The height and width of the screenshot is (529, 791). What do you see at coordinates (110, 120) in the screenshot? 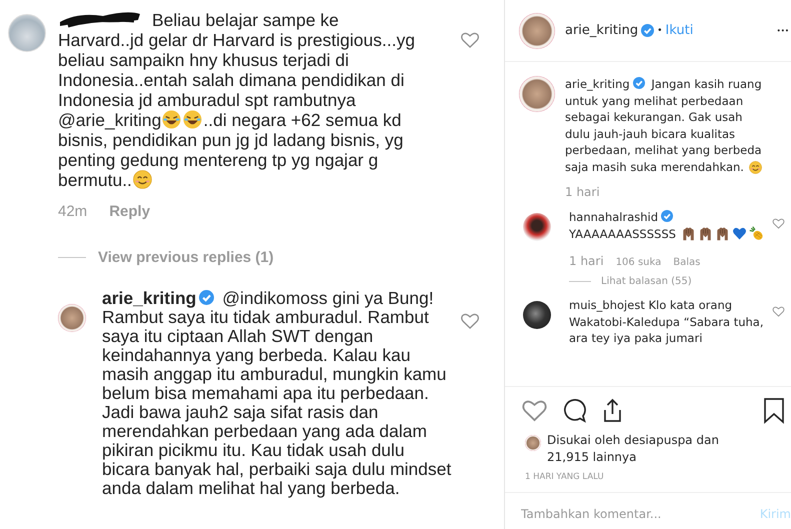
I see `mention-link: @arie_kriting` at bounding box center [110, 120].